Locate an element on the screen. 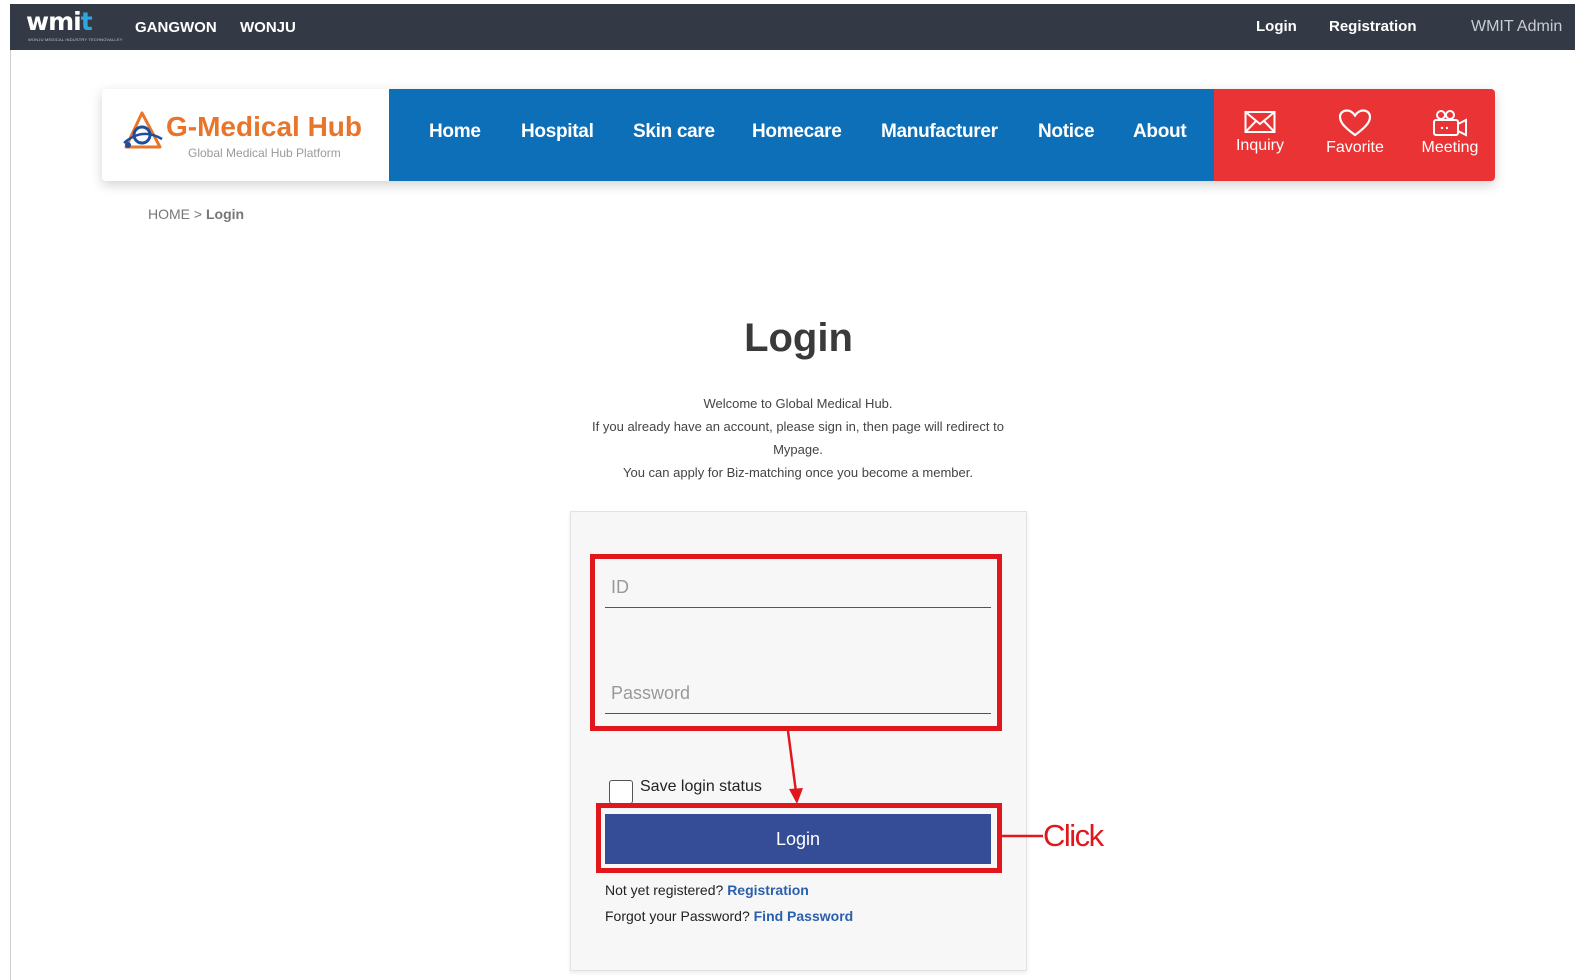  forgot-password-help: Forgot your Password? Find Password is located at coordinates (729, 916).